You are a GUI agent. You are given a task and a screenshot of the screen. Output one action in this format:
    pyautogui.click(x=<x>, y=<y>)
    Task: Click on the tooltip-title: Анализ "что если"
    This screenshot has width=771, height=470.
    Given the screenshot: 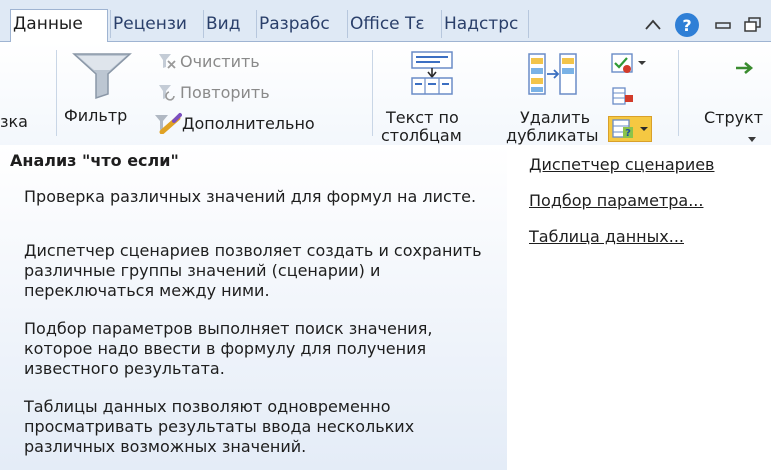 What is the action you would take?
    pyautogui.click(x=94, y=160)
    